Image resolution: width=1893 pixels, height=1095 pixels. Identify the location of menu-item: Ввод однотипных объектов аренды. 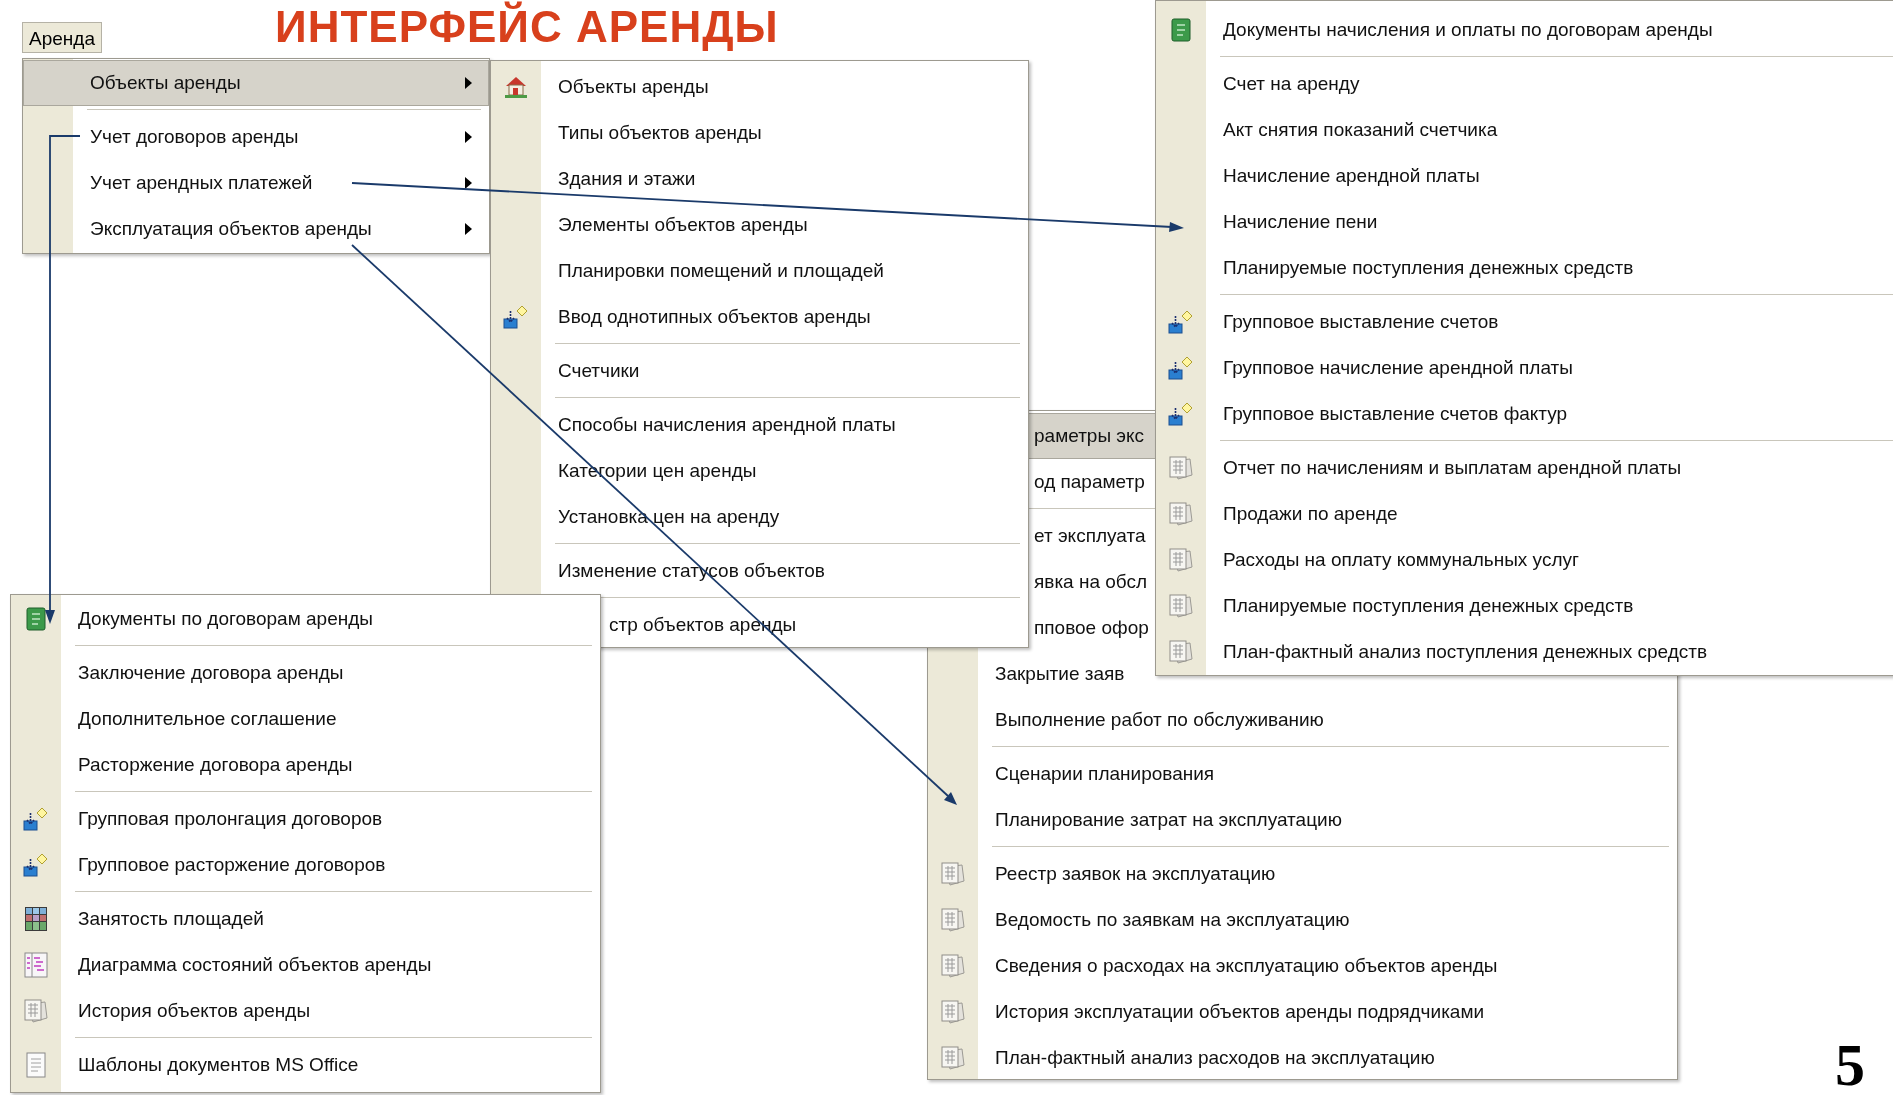
(759, 317).